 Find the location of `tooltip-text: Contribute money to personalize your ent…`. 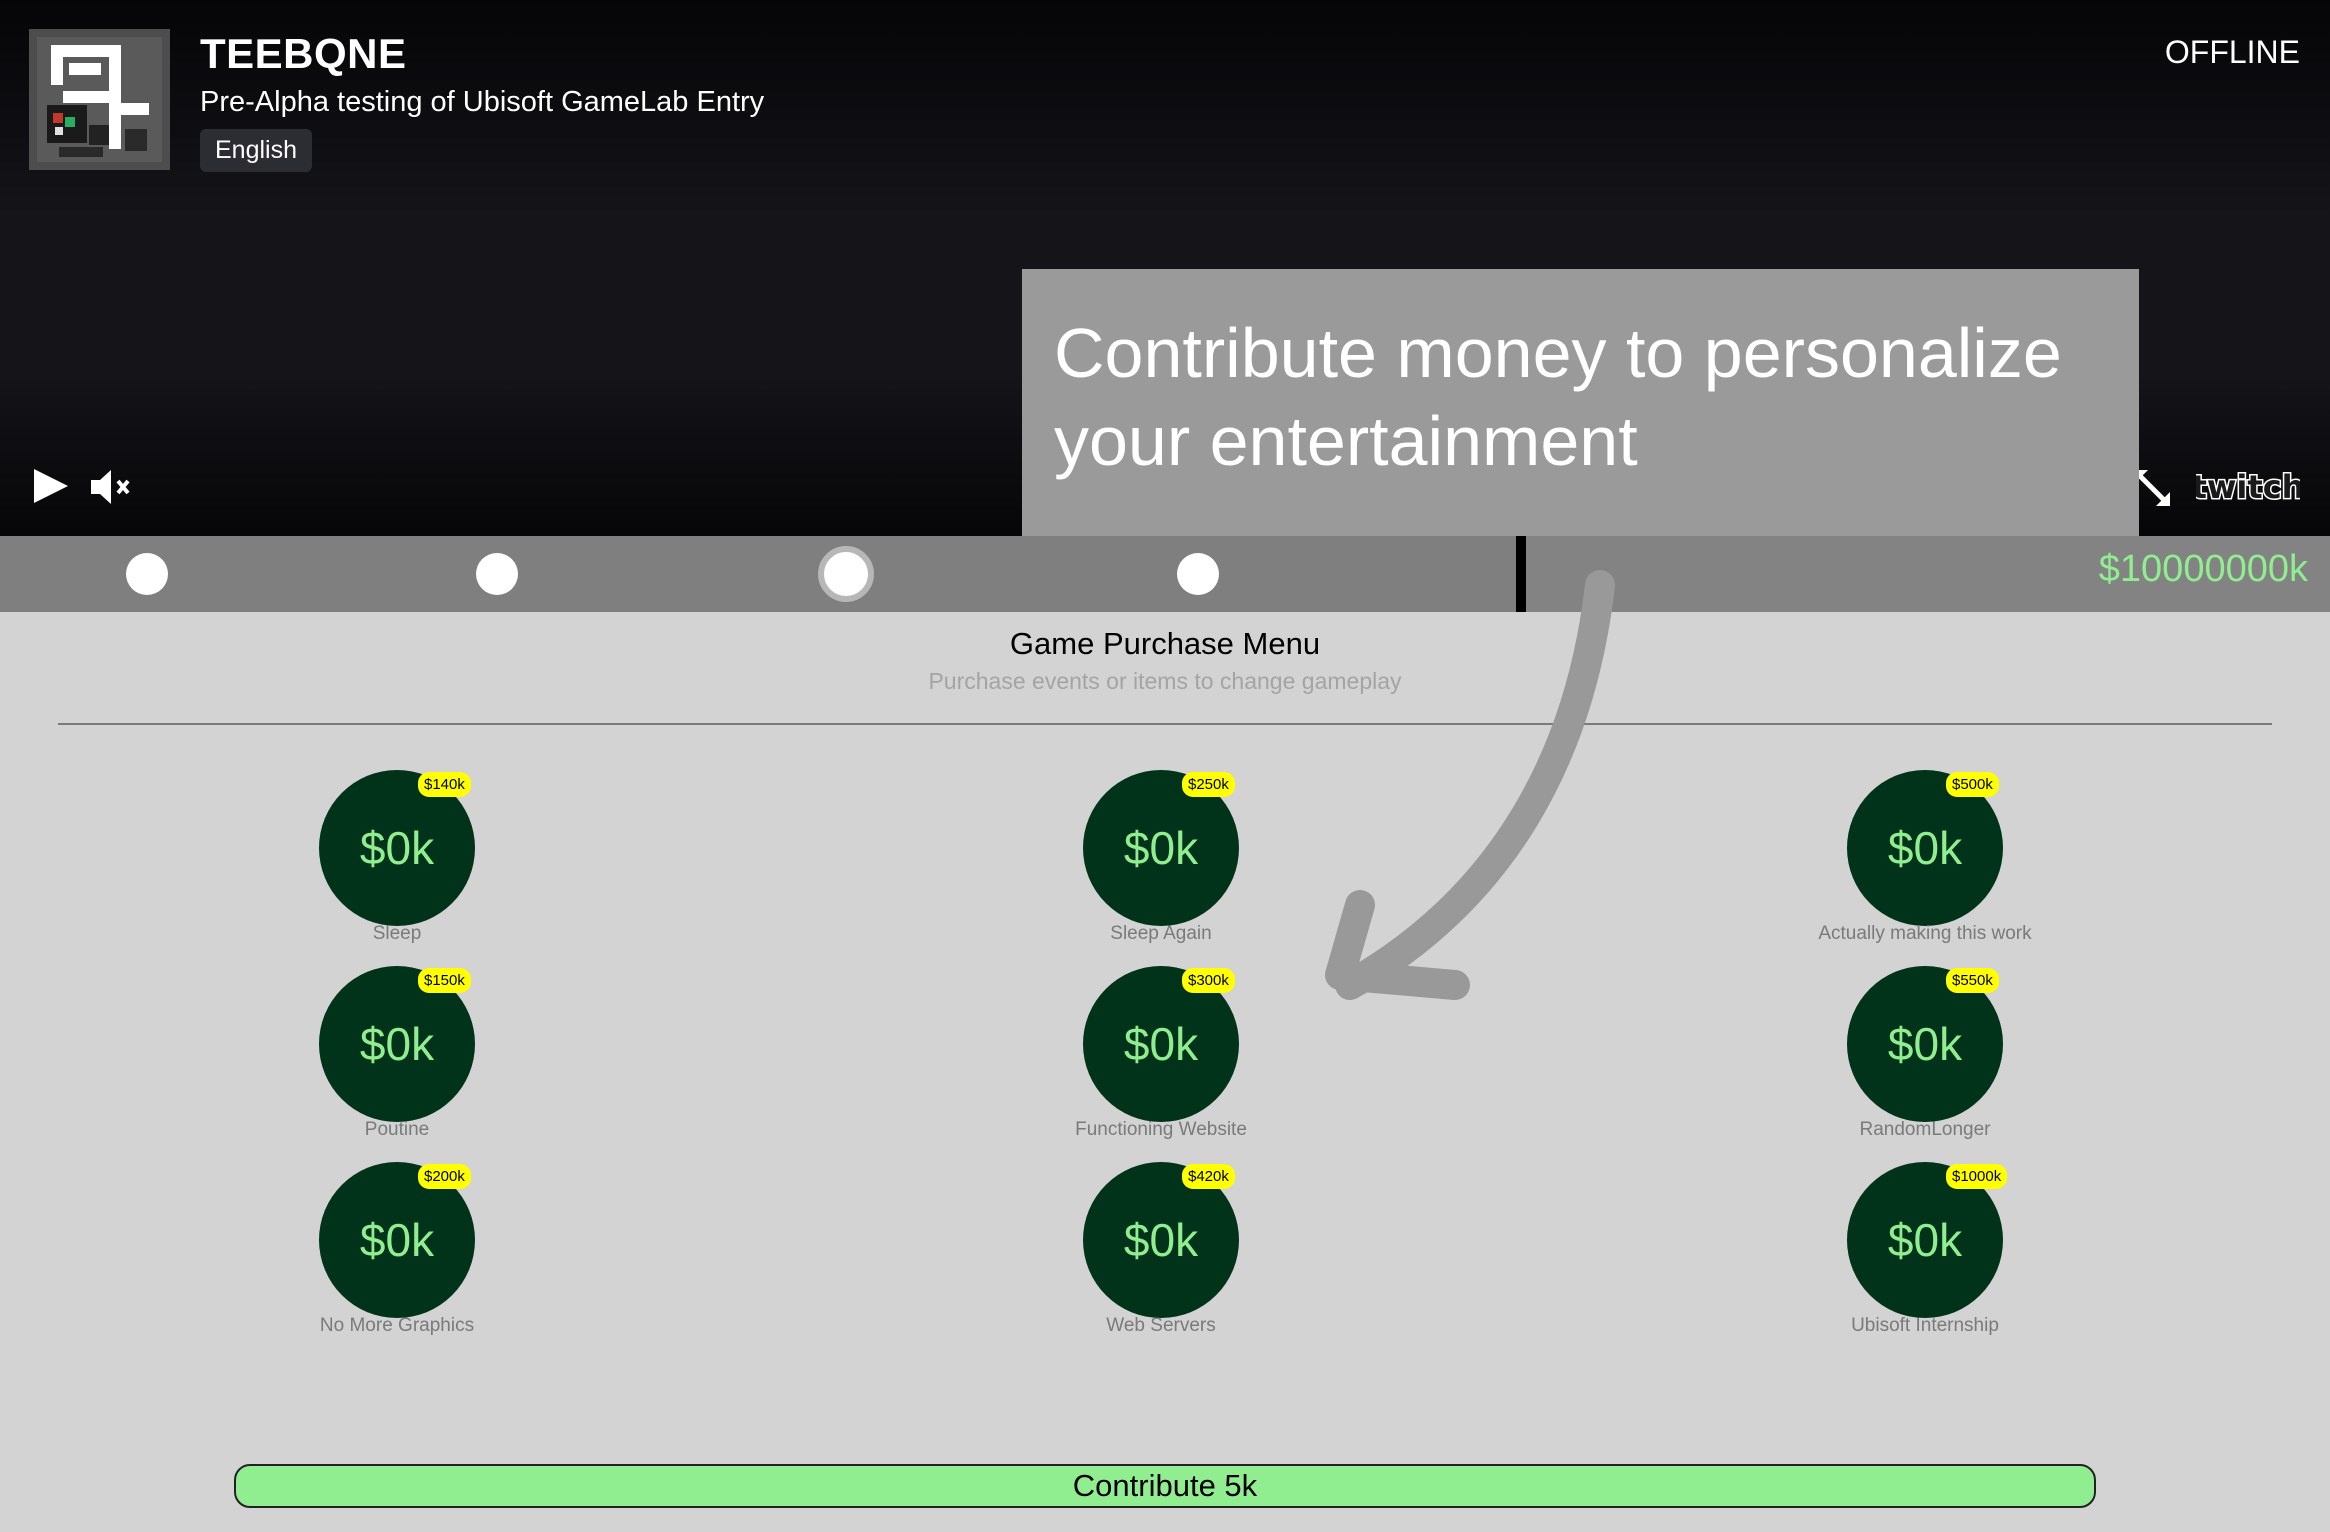

tooltip-text: Contribute money to personalize your ent… is located at coordinates (1558, 397).